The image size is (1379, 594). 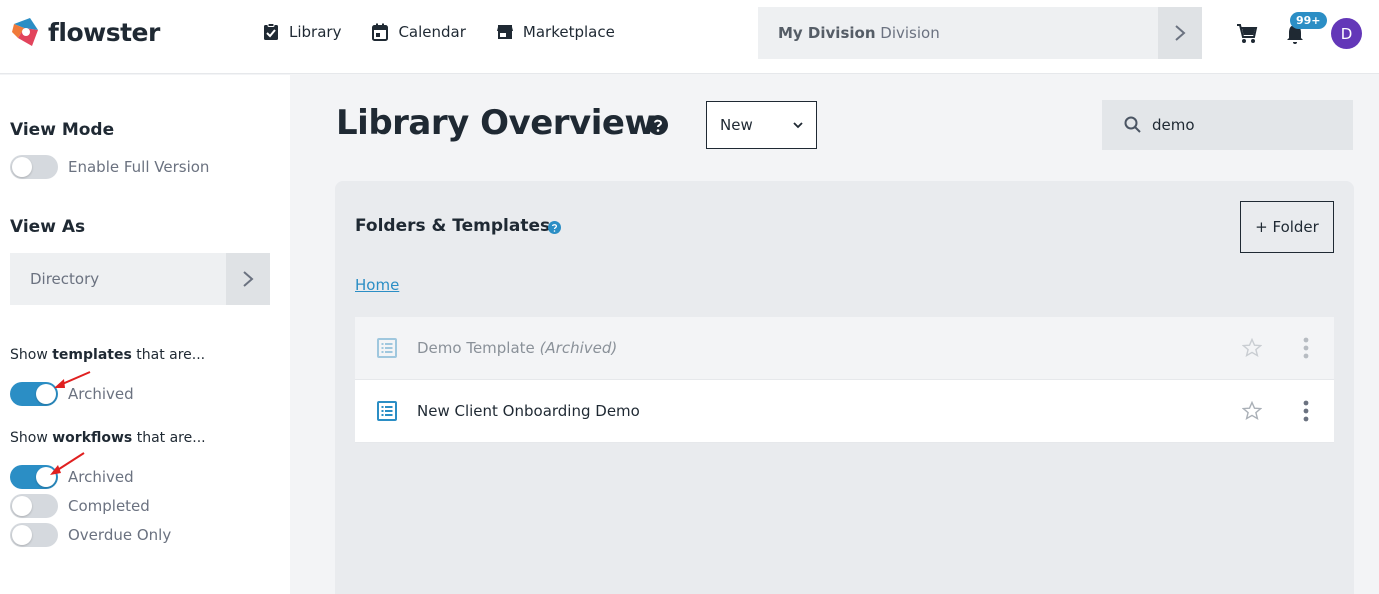 What do you see at coordinates (827, 33) in the screenshot?
I see `division-name: My Division` at bounding box center [827, 33].